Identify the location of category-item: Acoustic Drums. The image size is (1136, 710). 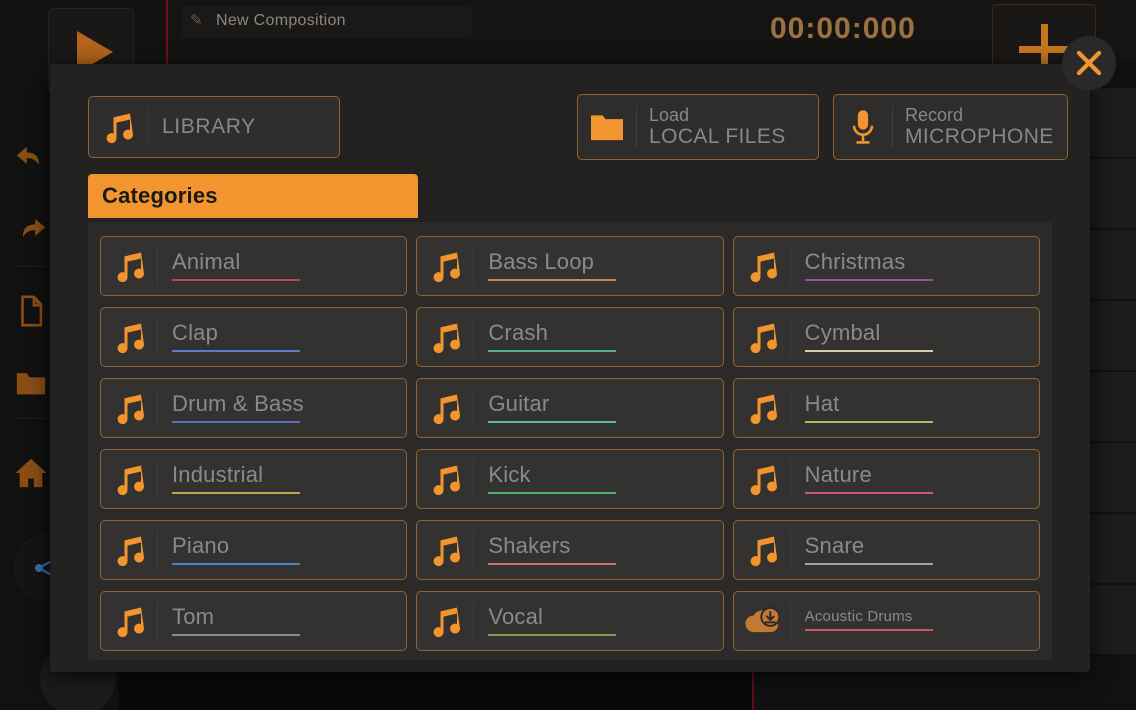
(886, 621).